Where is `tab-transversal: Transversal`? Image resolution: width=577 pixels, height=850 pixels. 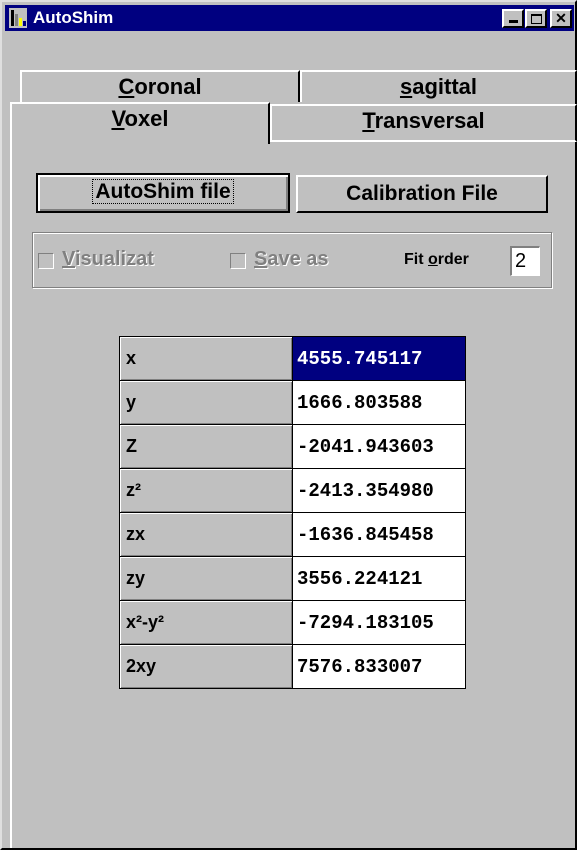 tab-transversal: Transversal is located at coordinates (423, 123).